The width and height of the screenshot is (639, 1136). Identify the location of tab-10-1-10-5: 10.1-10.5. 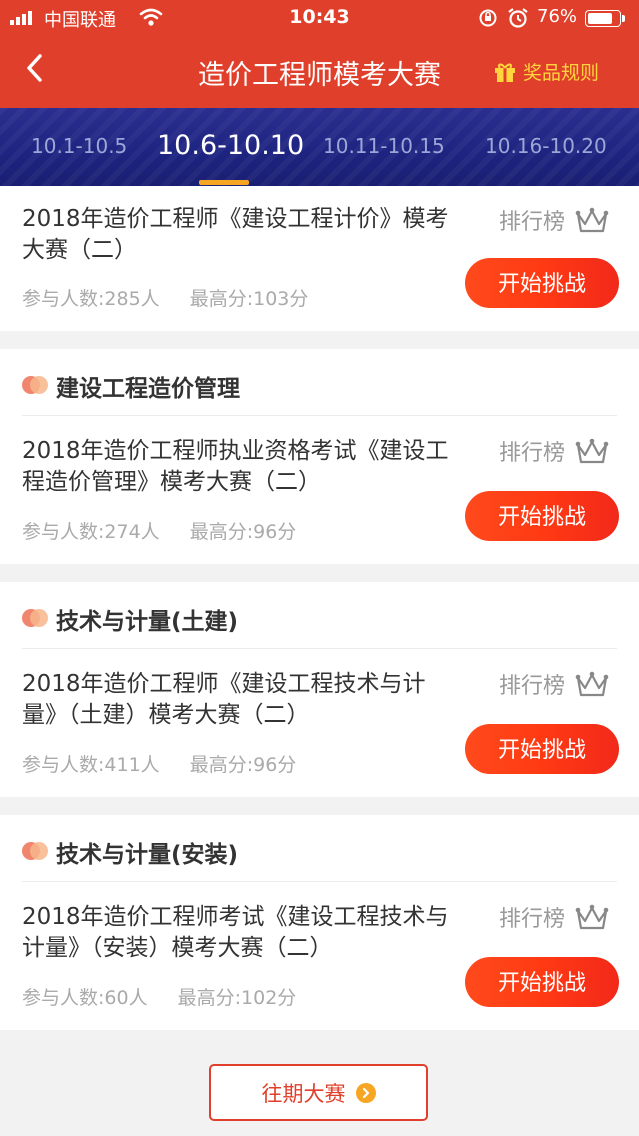
(79, 146).